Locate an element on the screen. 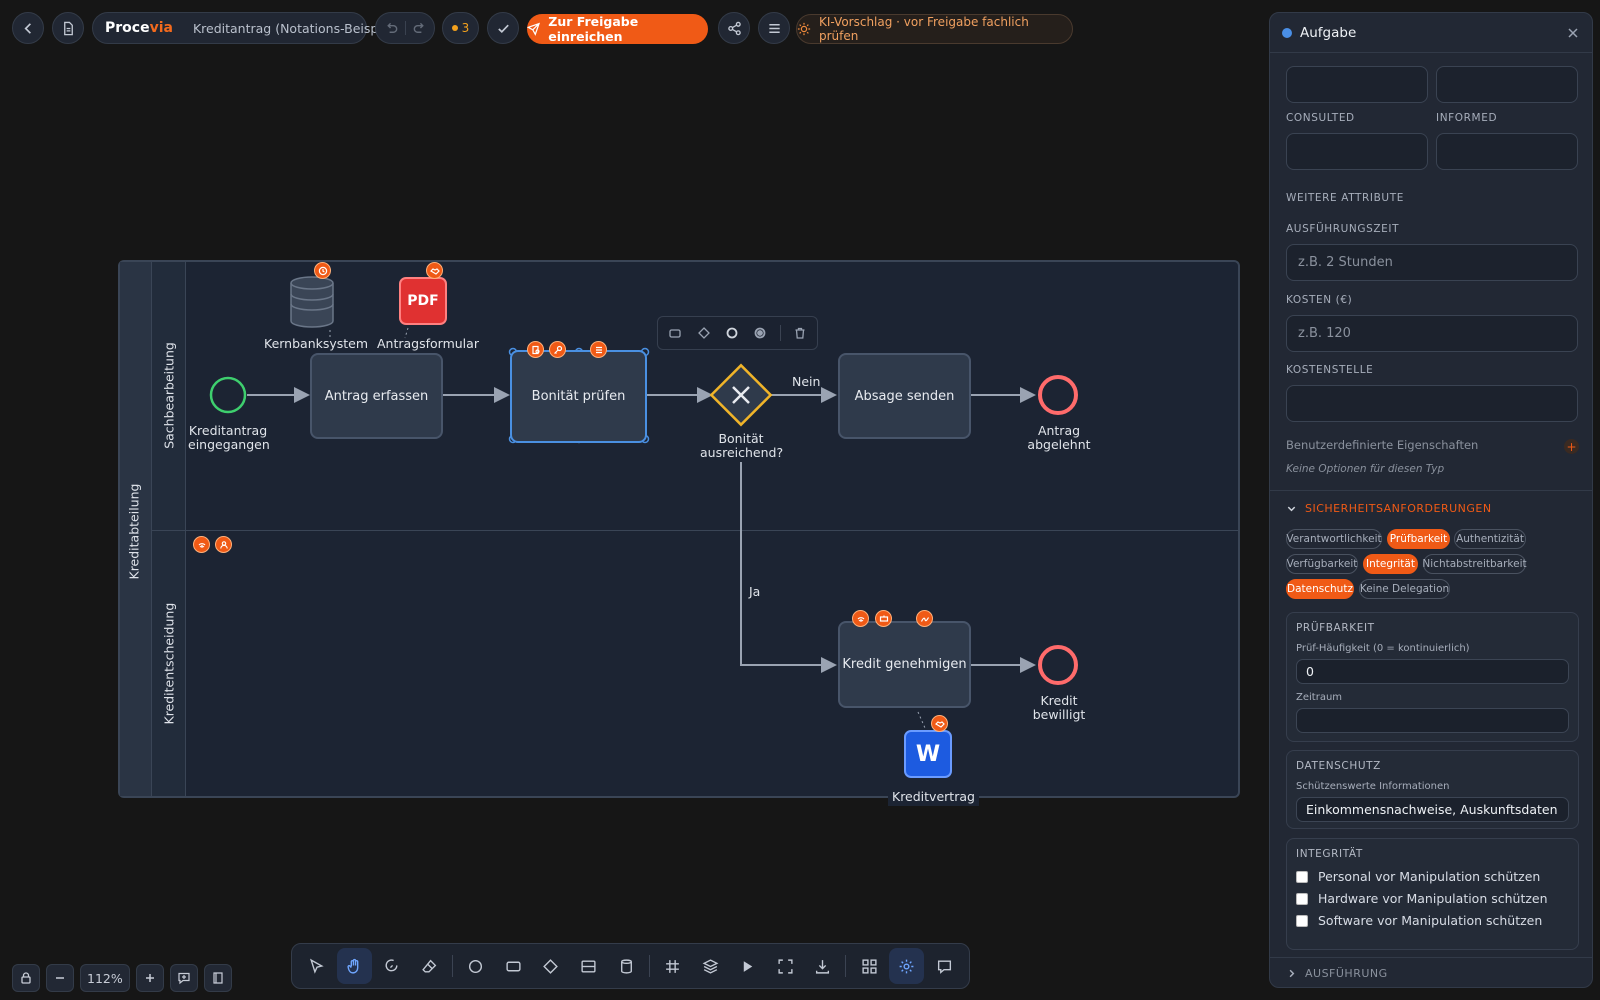 The image size is (1600, 1000). issues-counter: 3 is located at coordinates (460, 28).